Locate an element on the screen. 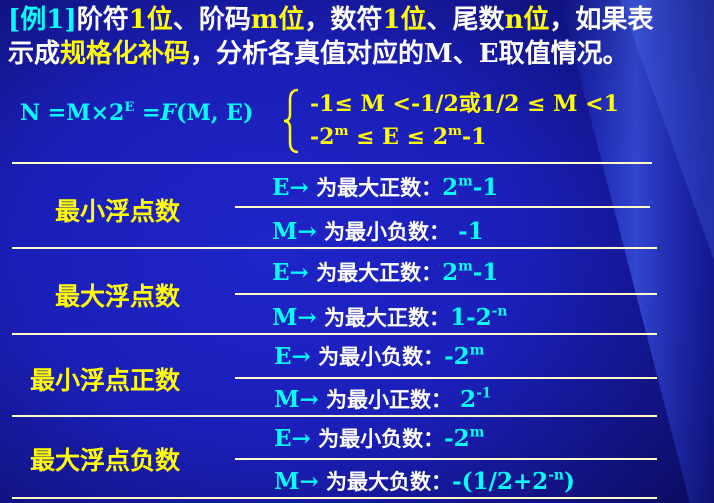 This screenshot has height=503, width=714. title-line-1: [例1]阶符1位、阶码m位，数符1位、尾数n位，如果表 is located at coordinates (331, 20).